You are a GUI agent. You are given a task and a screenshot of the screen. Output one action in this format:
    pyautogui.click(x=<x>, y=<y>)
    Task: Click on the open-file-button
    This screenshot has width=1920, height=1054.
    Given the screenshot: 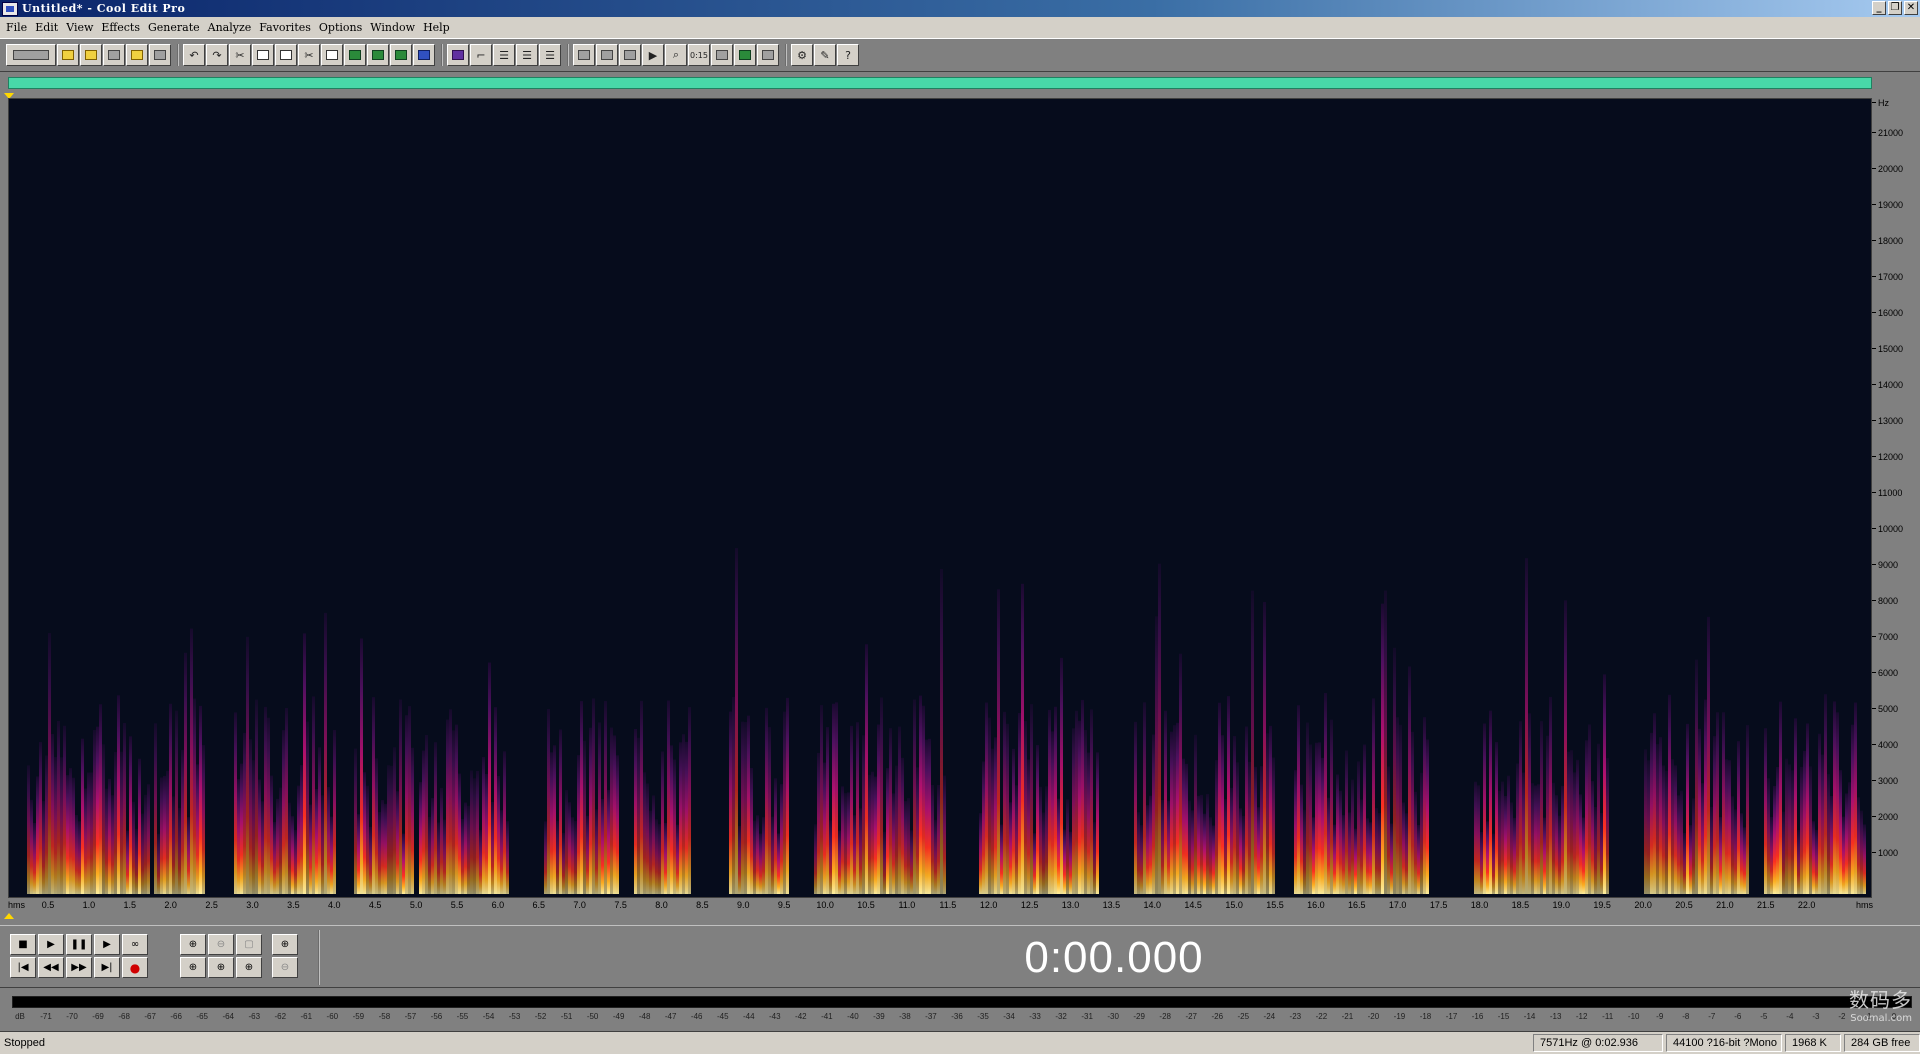 What is the action you would take?
    pyautogui.click(x=91, y=55)
    